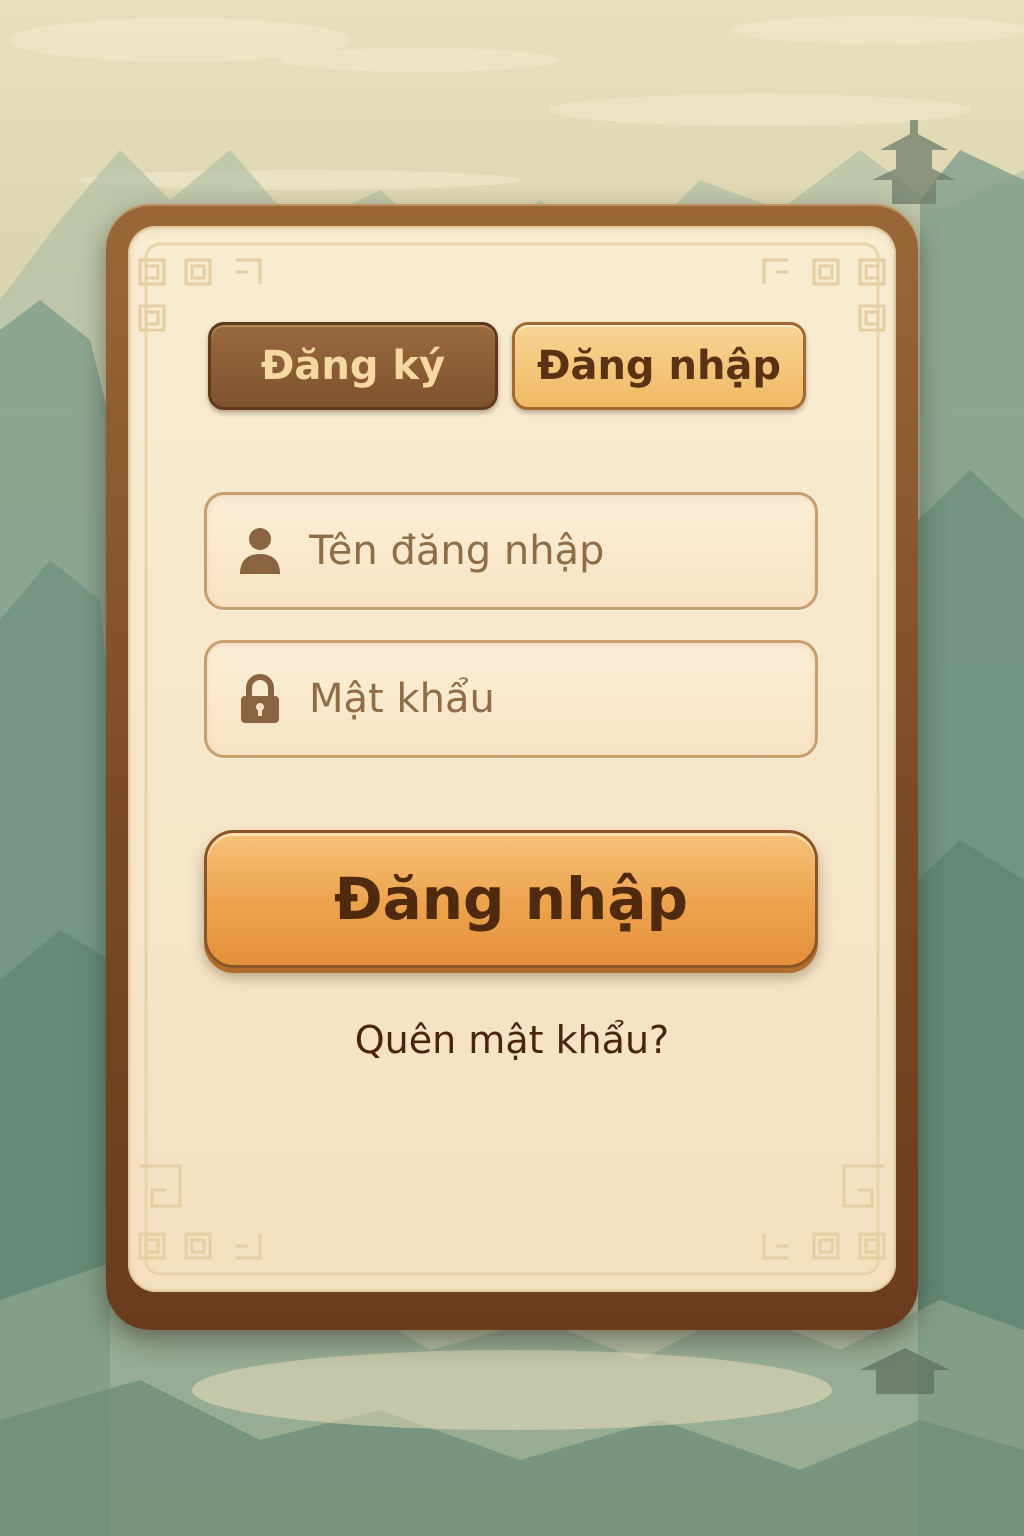  What do you see at coordinates (512, 1040) in the screenshot?
I see `forgot-password-link: Quên mật khẩu?` at bounding box center [512, 1040].